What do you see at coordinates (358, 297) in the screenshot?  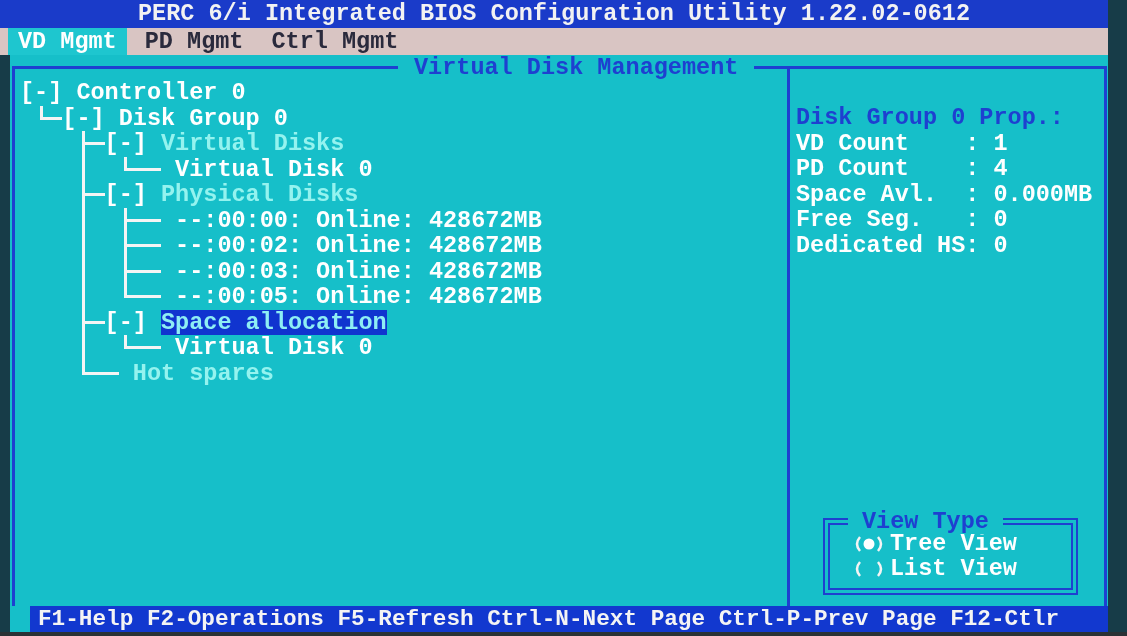 I see `tree-item: --:00:05: Online: 428672MB` at bounding box center [358, 297].